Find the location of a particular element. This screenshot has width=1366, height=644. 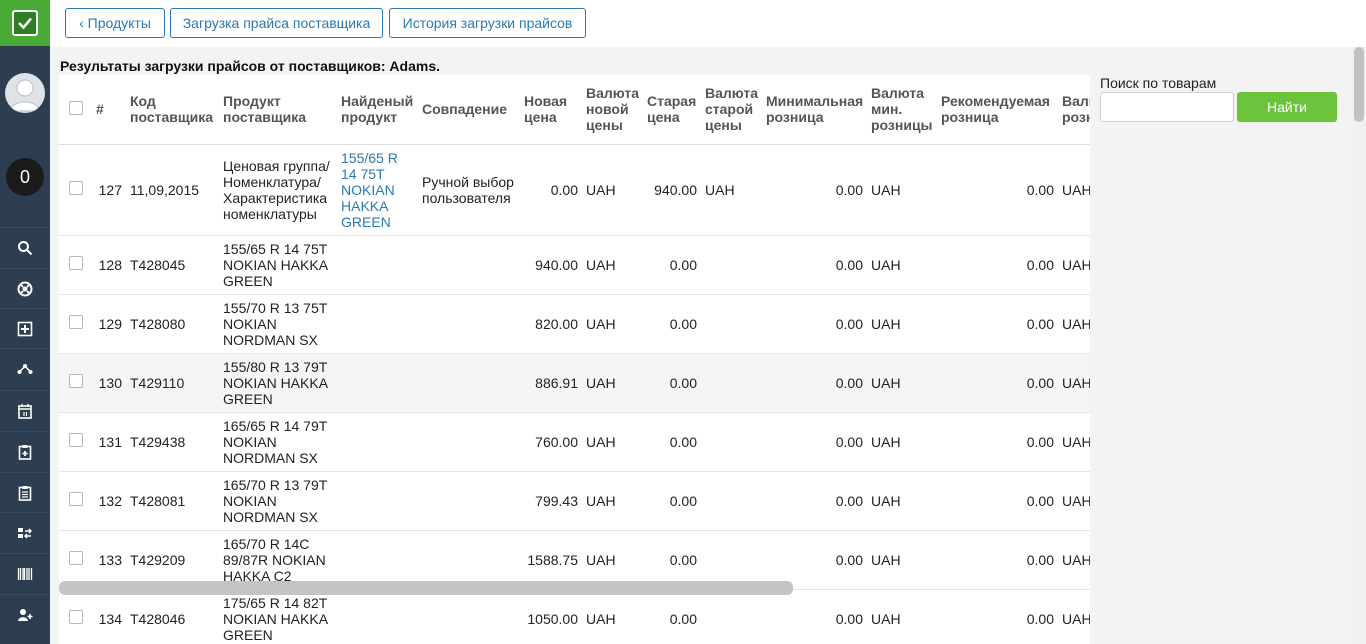

checkmark-icon is located at coordinates (25, 23).